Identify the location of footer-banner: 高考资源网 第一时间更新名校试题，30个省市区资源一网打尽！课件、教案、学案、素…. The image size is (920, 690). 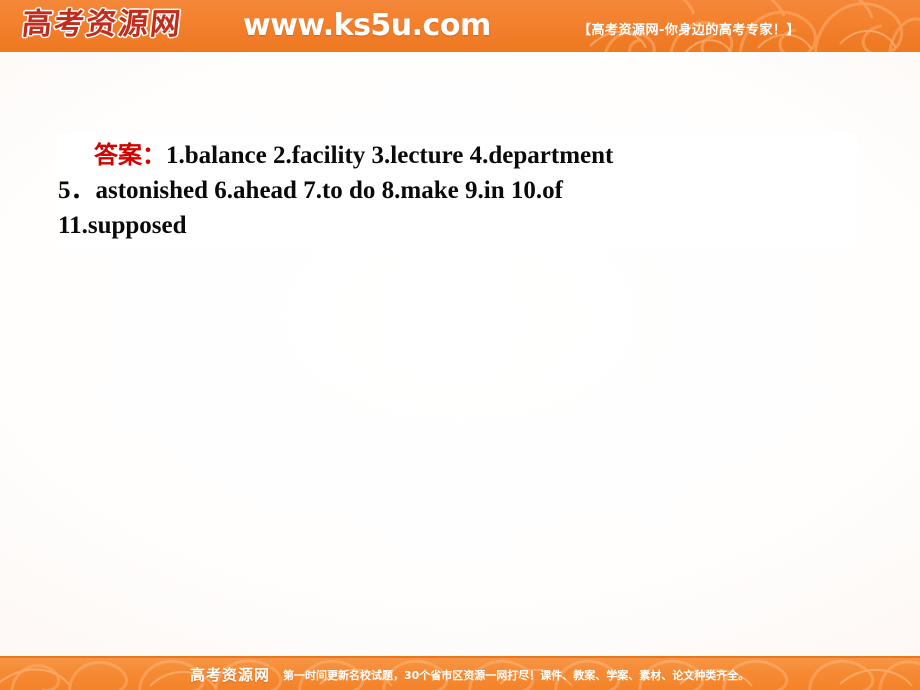
(460, 673).